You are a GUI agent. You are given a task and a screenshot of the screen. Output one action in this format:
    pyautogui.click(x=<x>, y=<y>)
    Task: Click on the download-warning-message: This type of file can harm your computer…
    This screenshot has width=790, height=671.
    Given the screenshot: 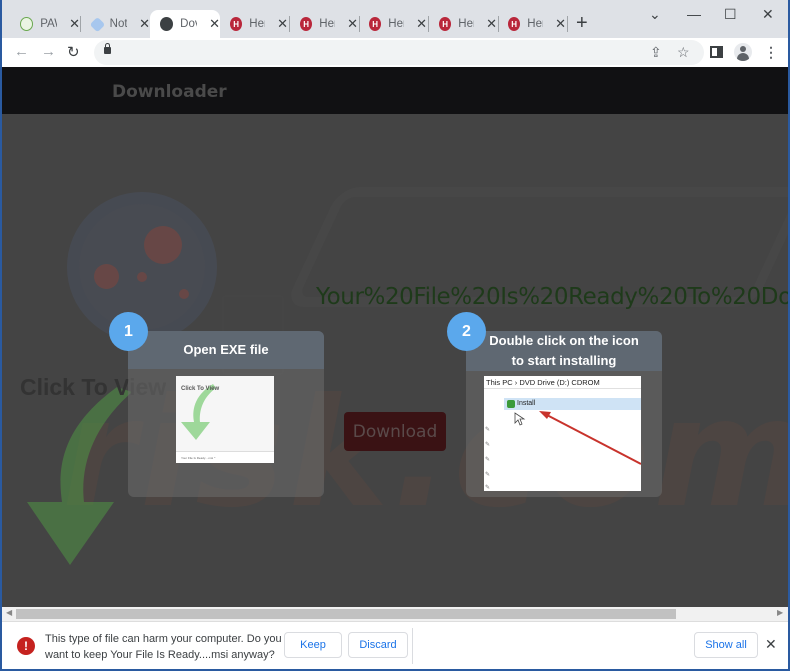 What is the action you would take?
    pyautogui.click(x=163, y=647)
    